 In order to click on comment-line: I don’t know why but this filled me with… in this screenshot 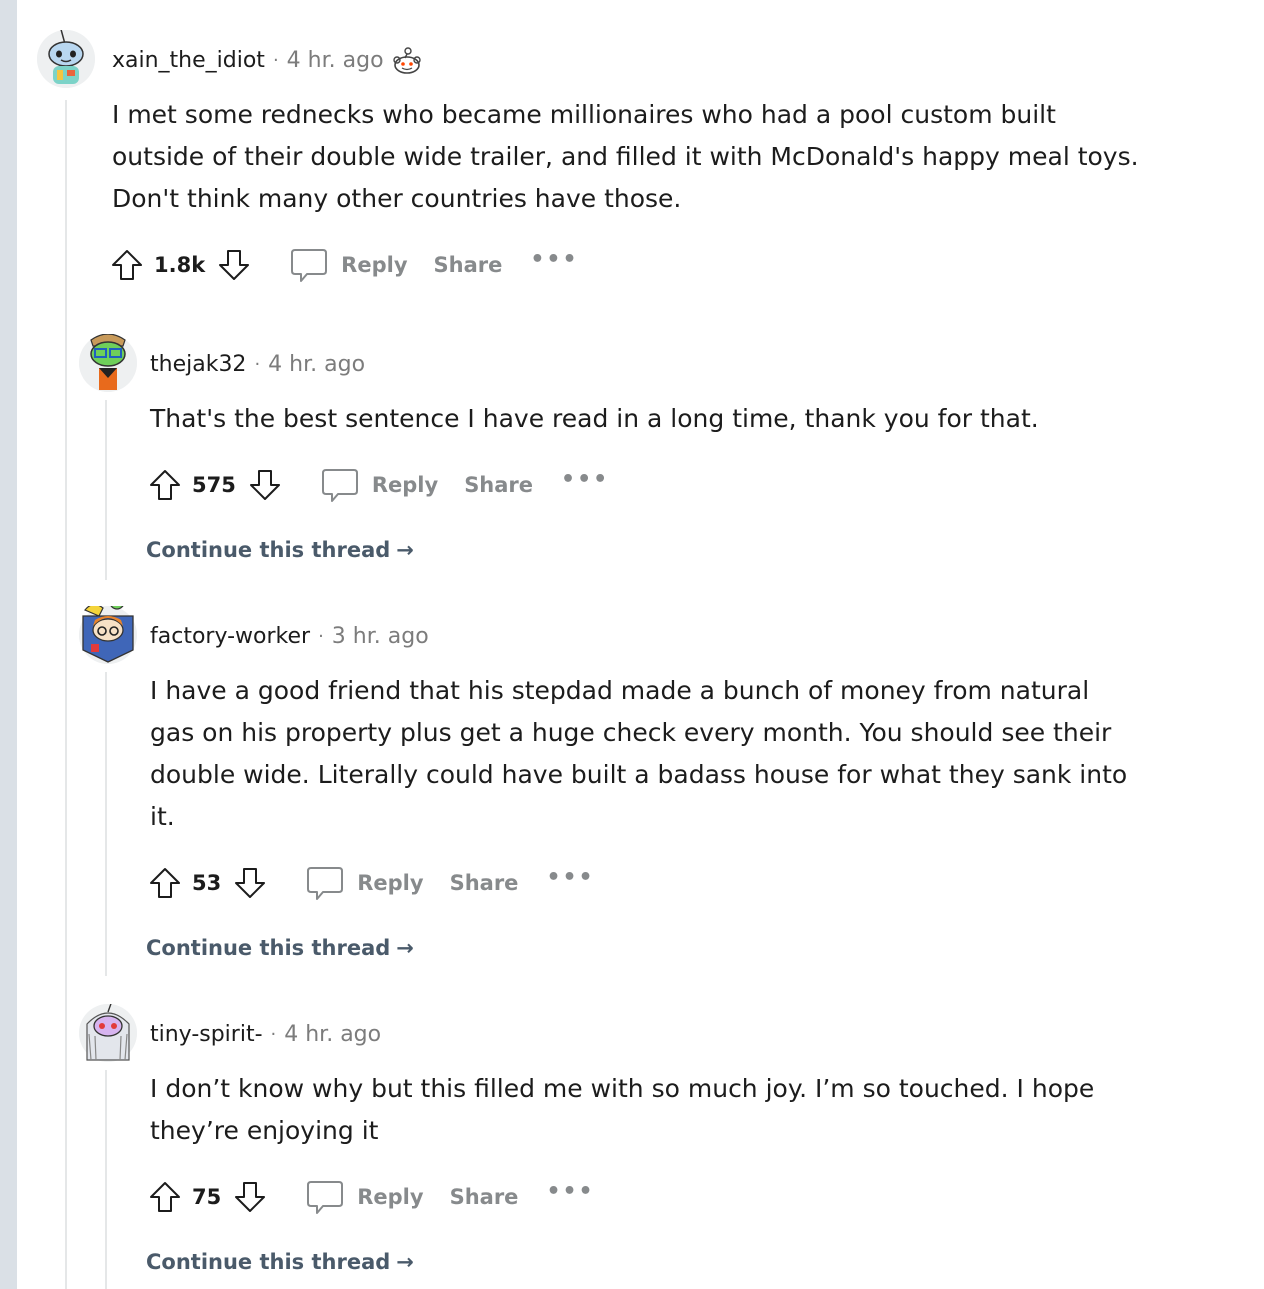, I will do `click(622, 1088)`.